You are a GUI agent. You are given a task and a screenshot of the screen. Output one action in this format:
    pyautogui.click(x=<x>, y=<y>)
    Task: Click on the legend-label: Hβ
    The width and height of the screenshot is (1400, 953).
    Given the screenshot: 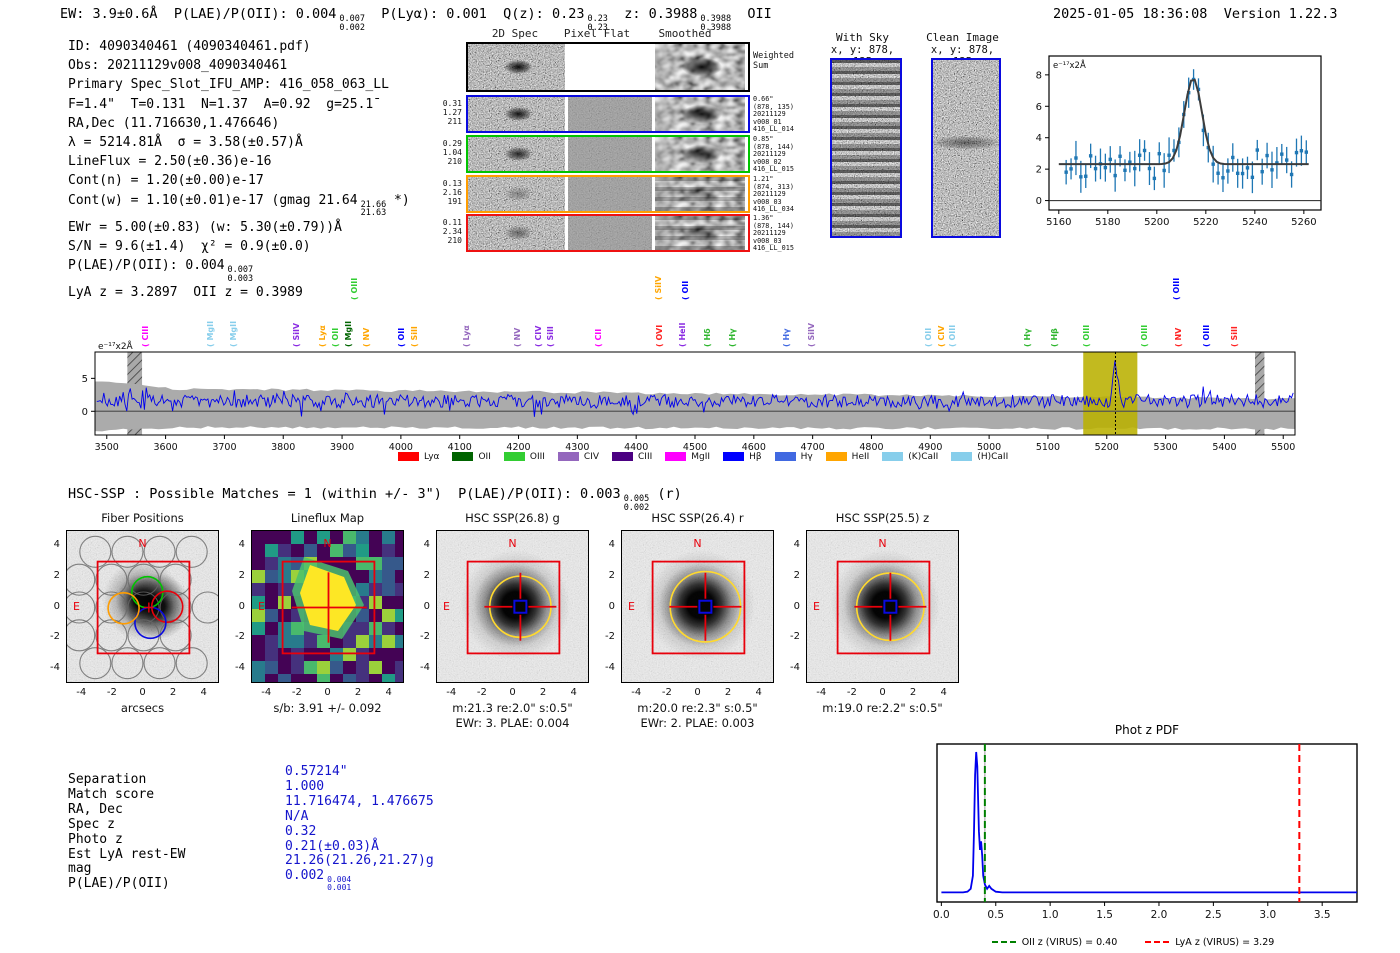 What is the action you would take?
    pyautogui.click(x=755, y=456)
    